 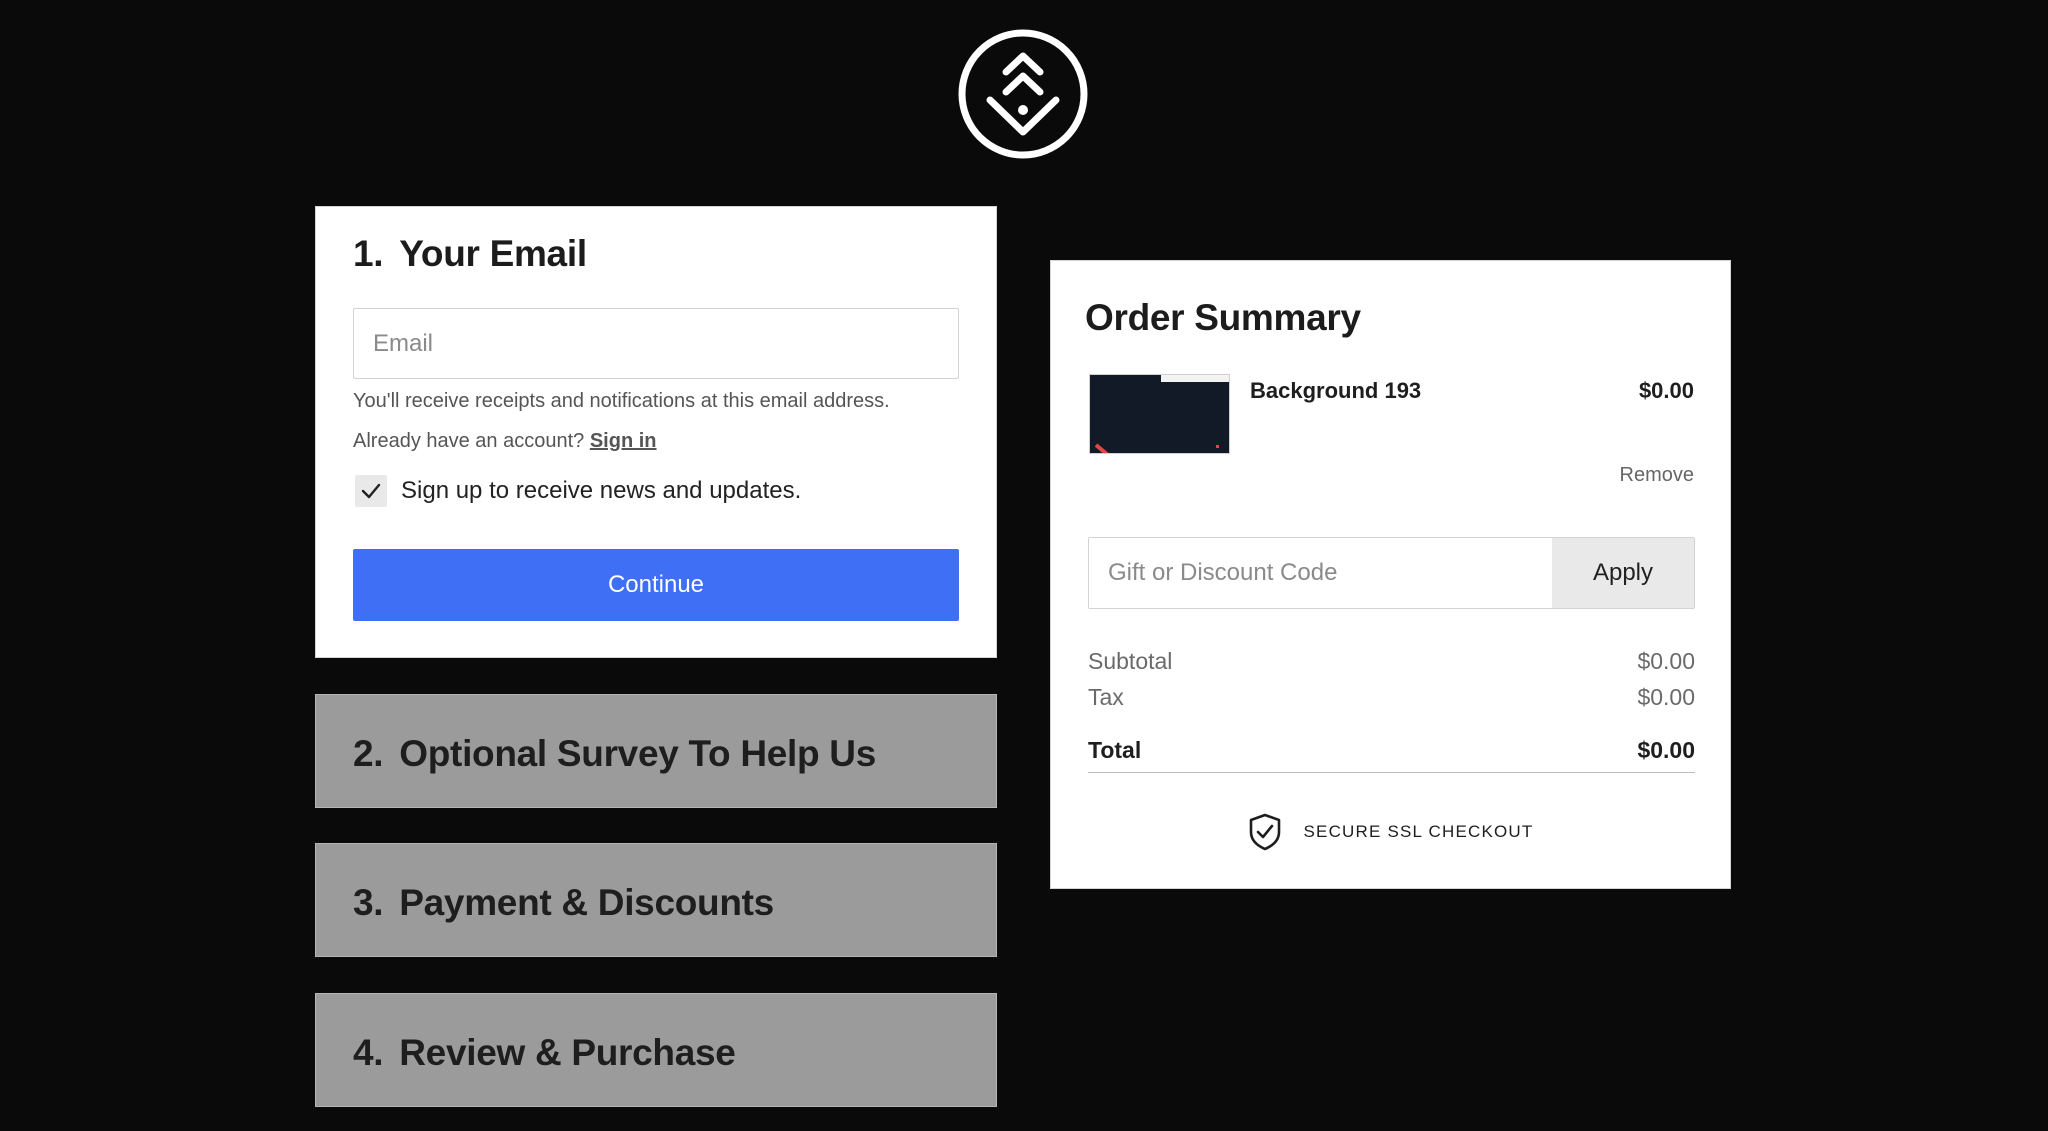 What do you see at coordinates (1666, 697) in the screenshot?
I see `tax-value: $0.00` at bounding box center [1666, 697].